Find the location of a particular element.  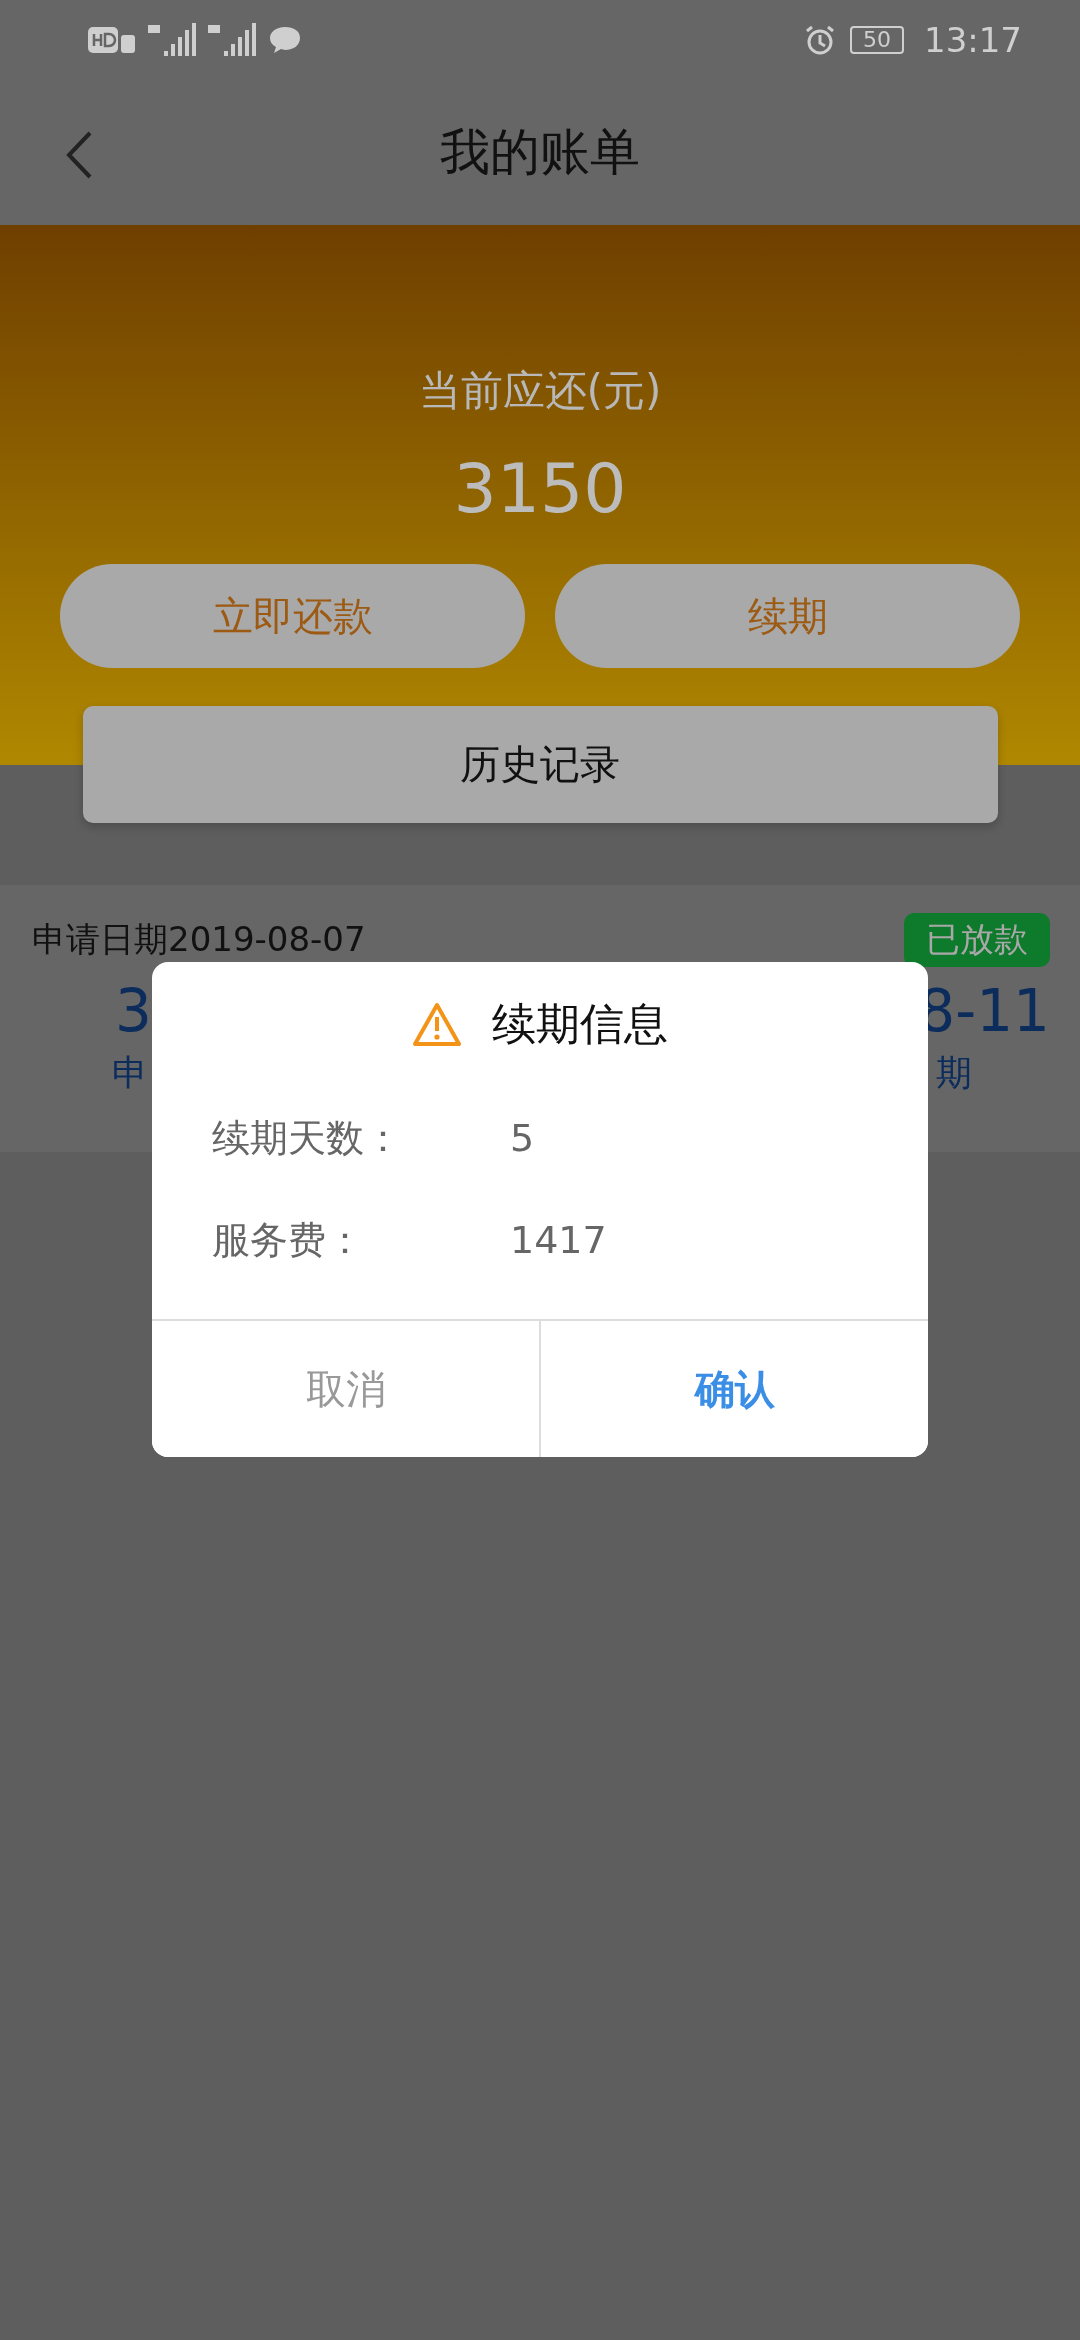

history-button: 历史记录 is located at coordinates (540, 764).